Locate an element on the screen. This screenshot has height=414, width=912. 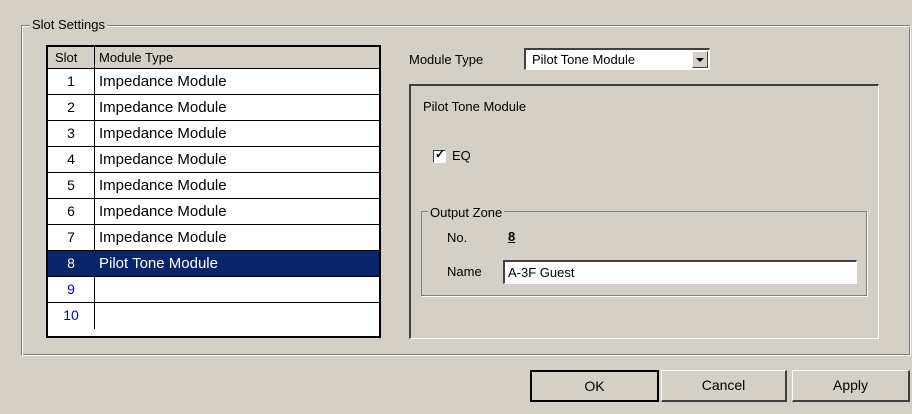
slot-number-cell: 10 is located at coordinates (71, 316).